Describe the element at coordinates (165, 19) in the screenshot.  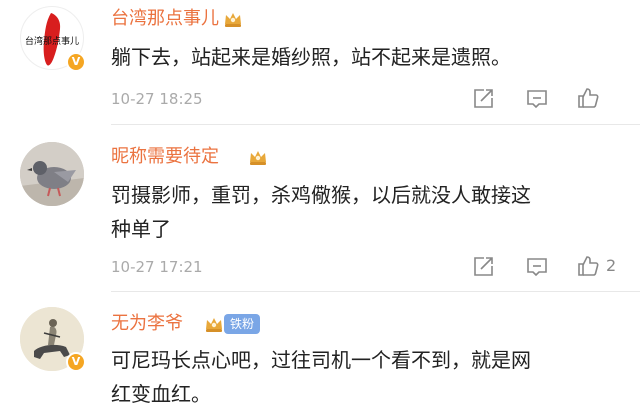
I see `username: 台湾那点事儿` at that location.